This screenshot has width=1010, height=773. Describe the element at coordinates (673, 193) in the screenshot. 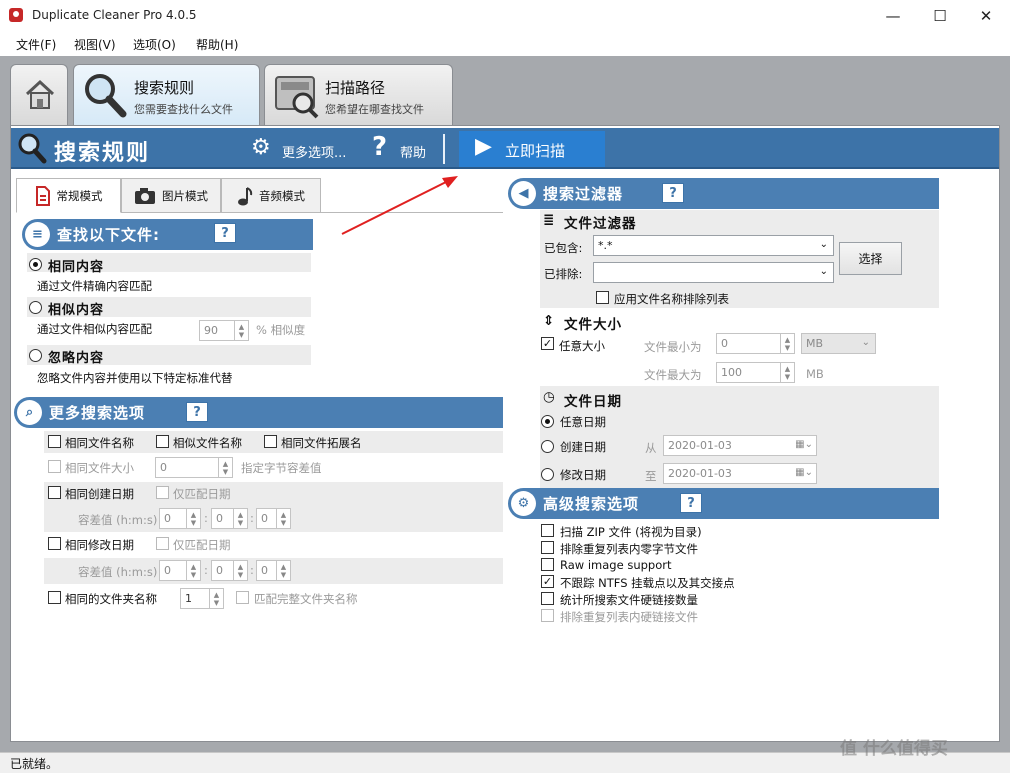

I see `search-filter-help-button: ?` at that location.